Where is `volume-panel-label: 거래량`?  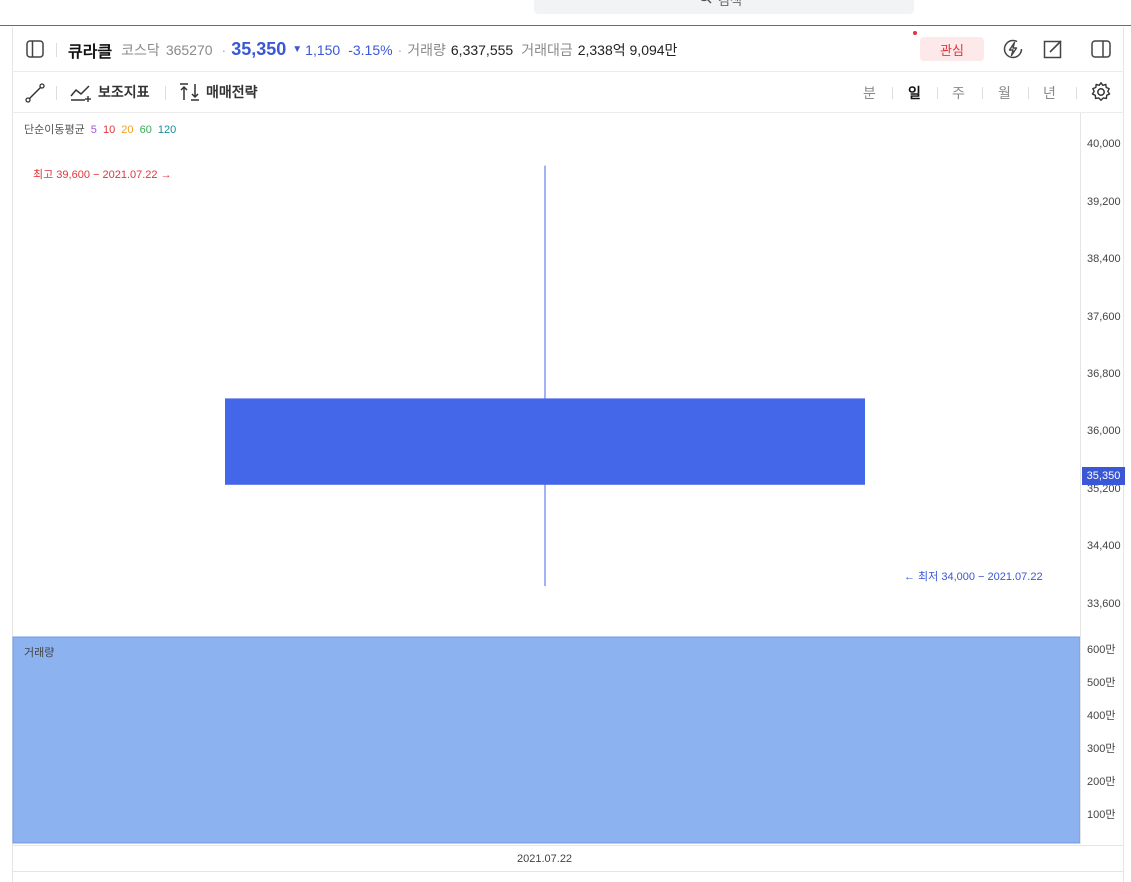 volume-panel-label: 거래량 is located at coordinates (39, 653).